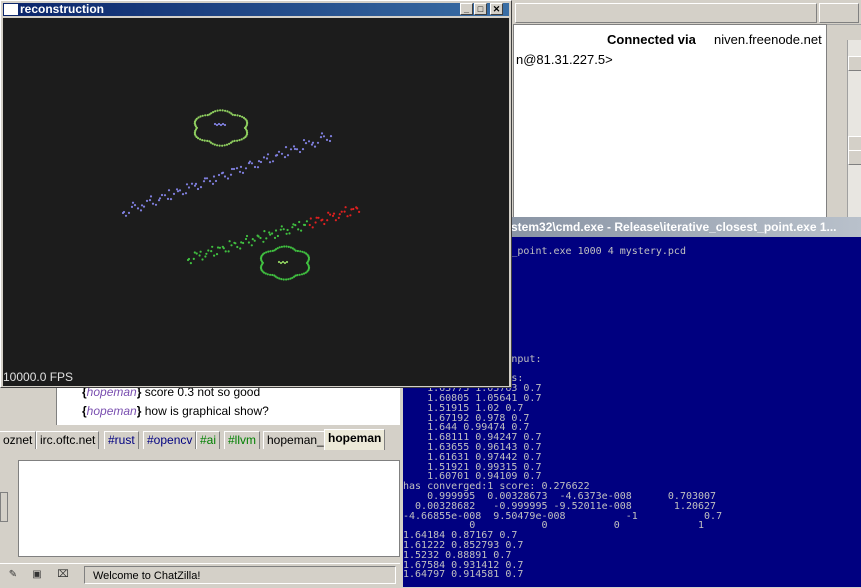 The width and height of the screenshot is (861, 588). Describe the element at coordinates (854, 143) in the screenshot. I see `scroll-thumb` at that location.